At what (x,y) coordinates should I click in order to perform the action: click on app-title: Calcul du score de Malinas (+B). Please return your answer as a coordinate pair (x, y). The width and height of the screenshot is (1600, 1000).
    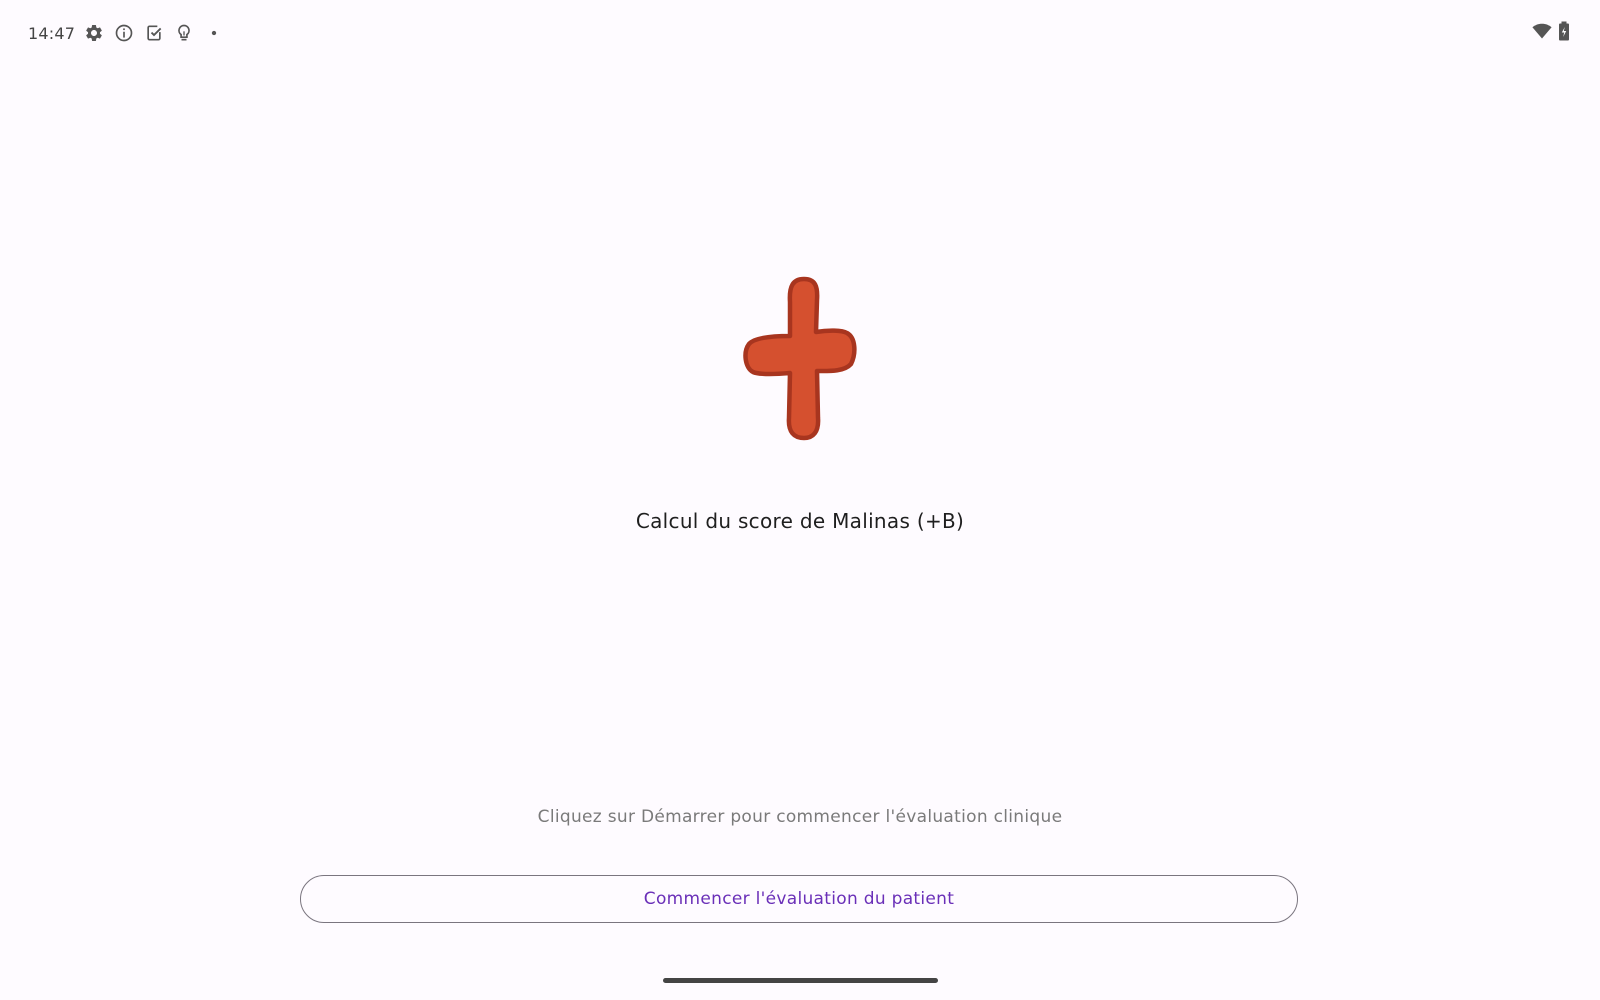
    Looking at the image, I should click on (800, 521).